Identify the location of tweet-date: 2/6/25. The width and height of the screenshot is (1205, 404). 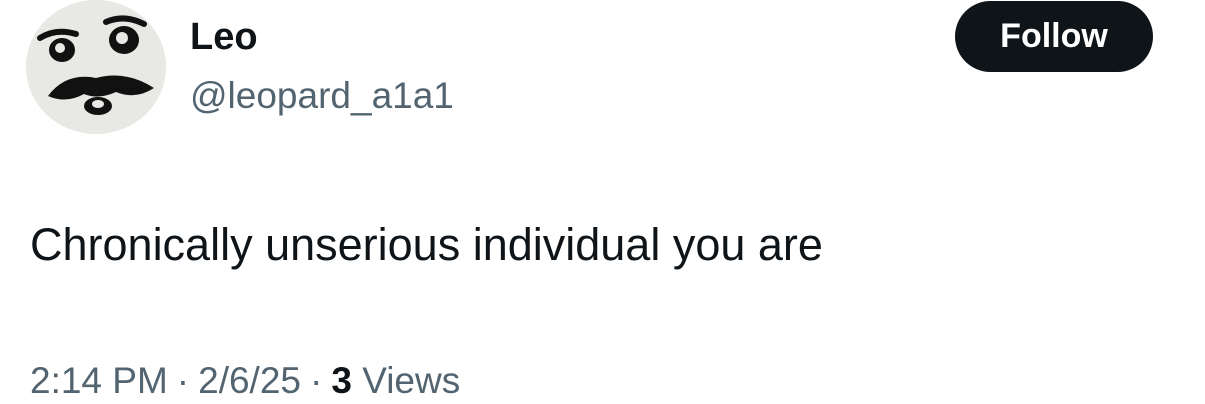
(249, 380).